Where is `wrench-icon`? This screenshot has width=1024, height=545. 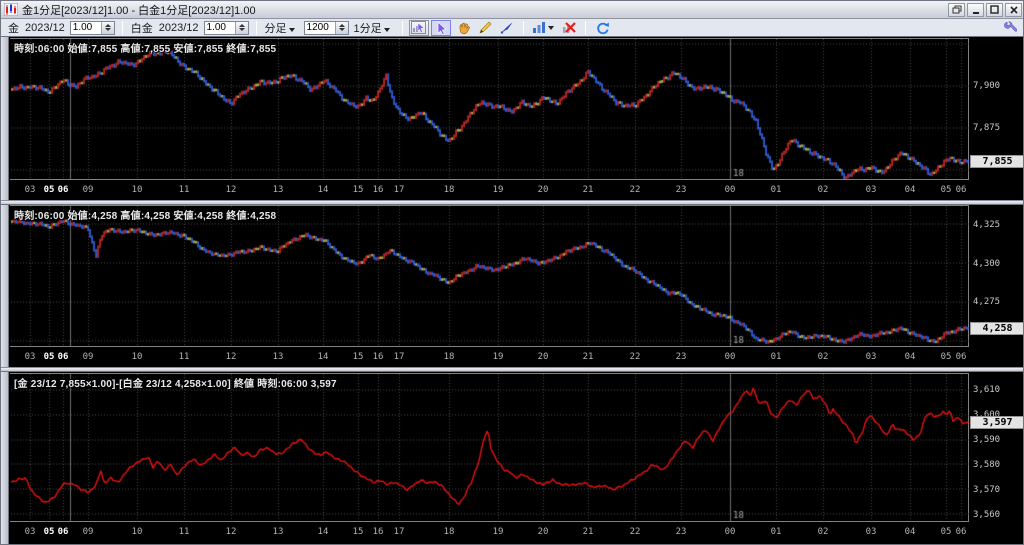
wrench-icon is located at coordinates (1010, 26).